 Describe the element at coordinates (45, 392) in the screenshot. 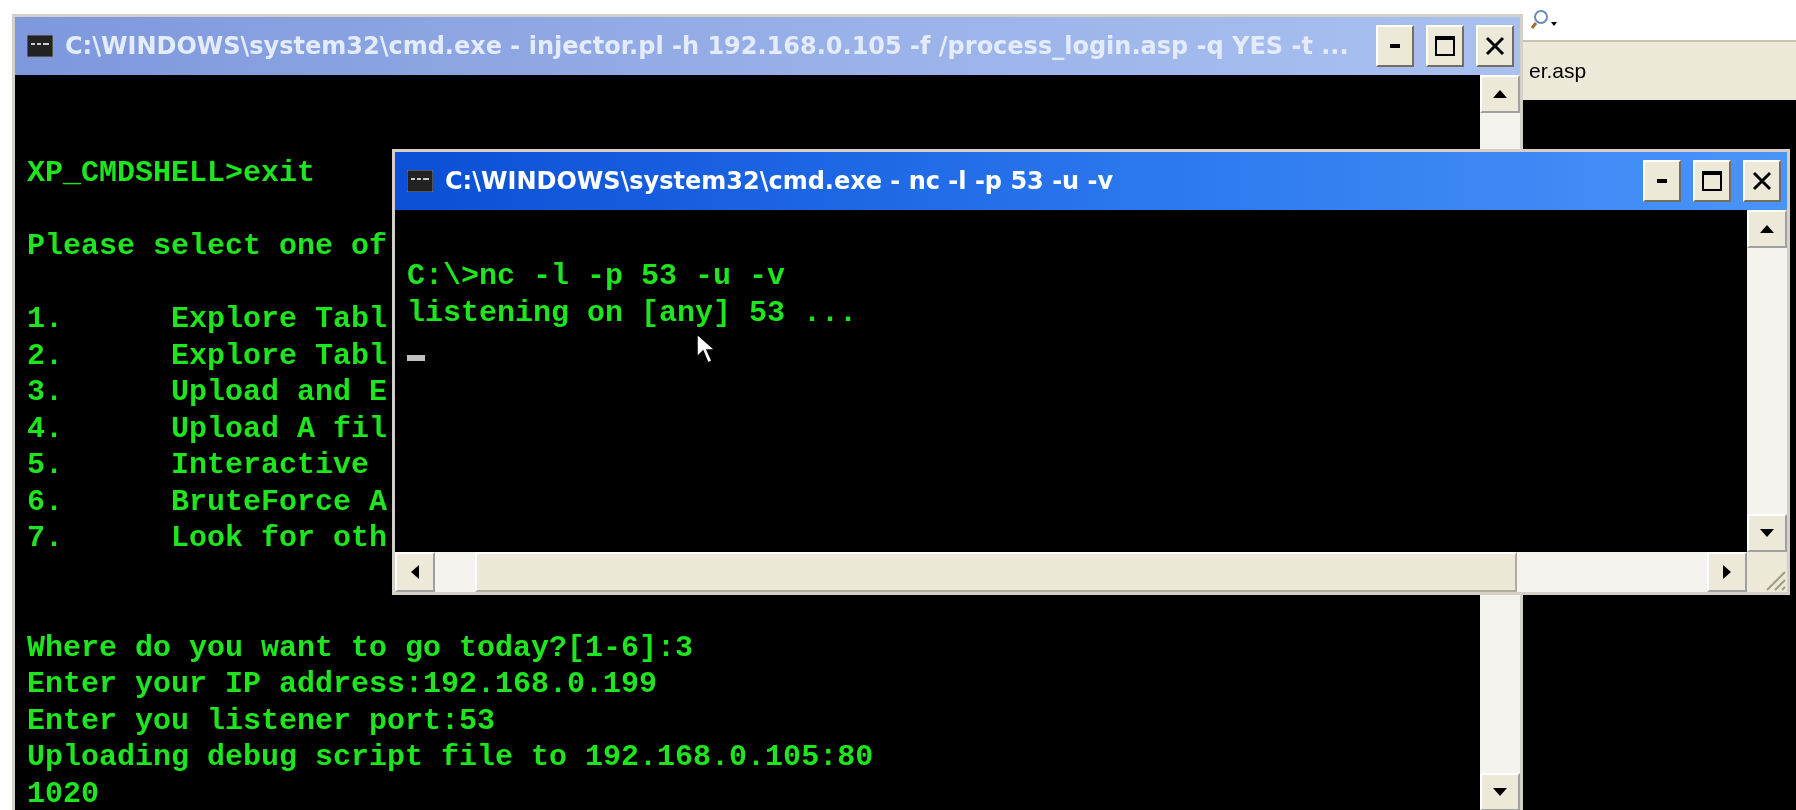

I see `menu-number: 3.` at that location.